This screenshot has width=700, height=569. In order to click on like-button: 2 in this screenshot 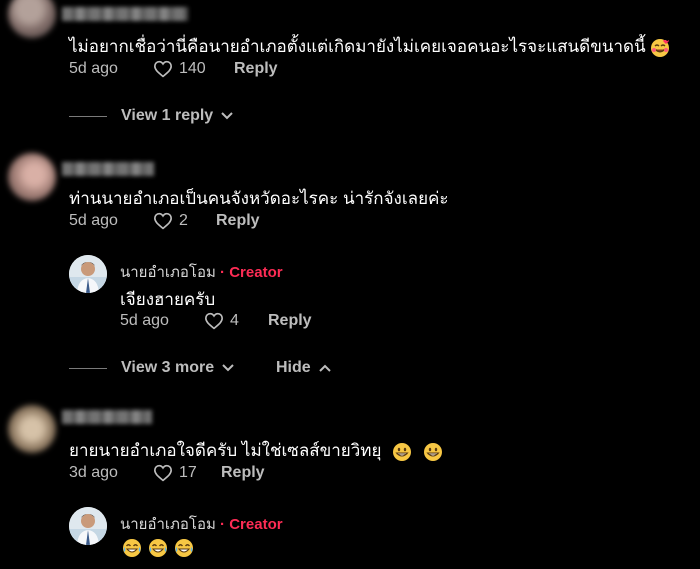, I will do `click(170, 221)`.